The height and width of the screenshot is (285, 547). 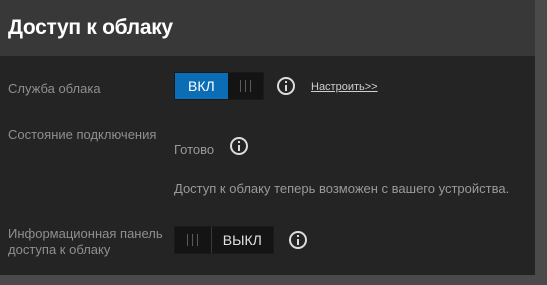 I want to click on dashboard-access-label: Информационная панель доступа к облаку, so click(x=85, y=241).